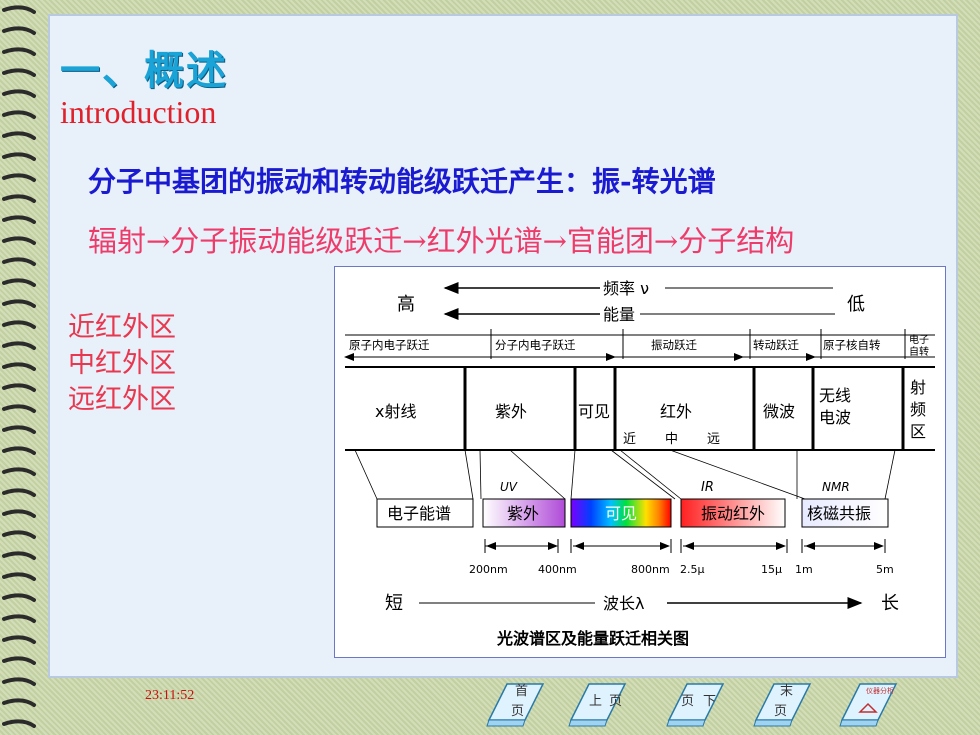  I want to click on transition-electron-spin-1: 电子, so click(919, 339).